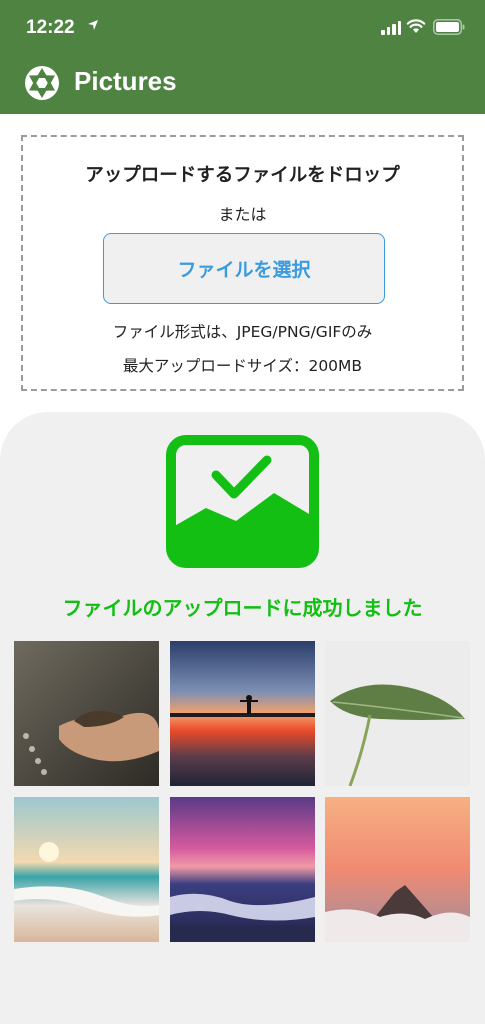 This screenshot has height=1024, width=485. I want to click on hands-holding-soil-image, so click(86, 713).